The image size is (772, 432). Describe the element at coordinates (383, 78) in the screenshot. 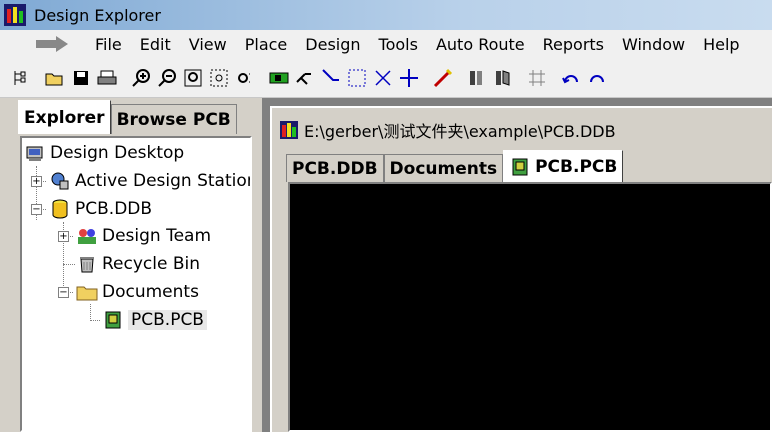

I see `move-selection-icon` at that location.